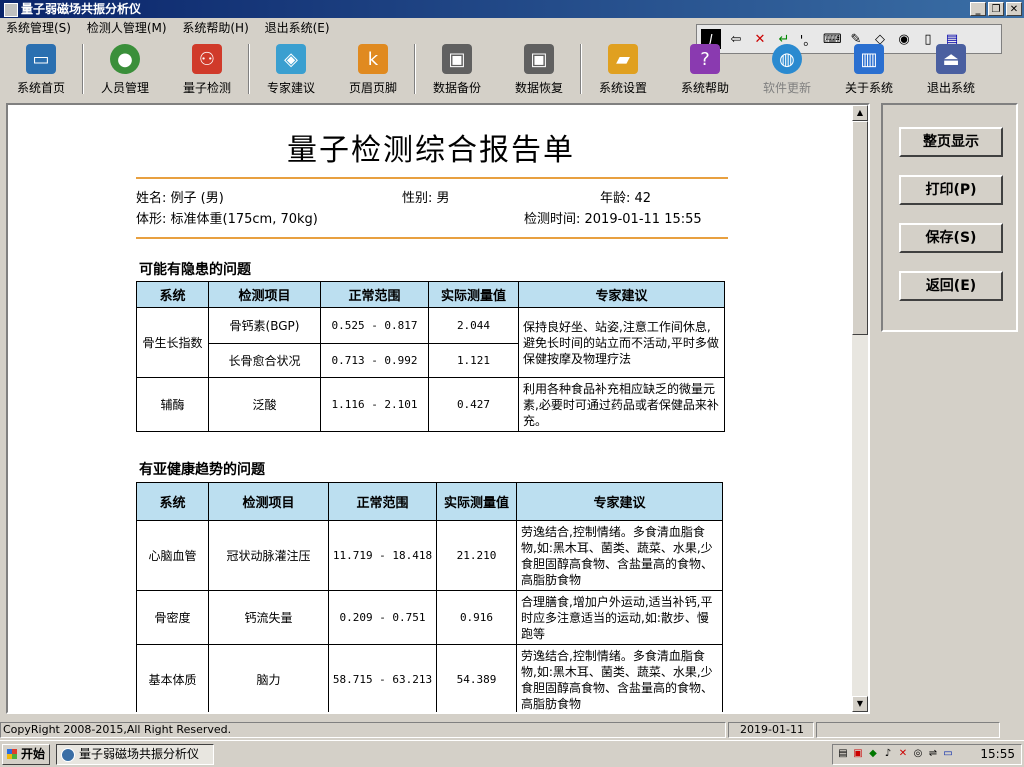 This screenshot has width=1024, height=767. Describe the element at coordinates (860, 228) in the screenshot. I see `scroll-thumb` at that location.